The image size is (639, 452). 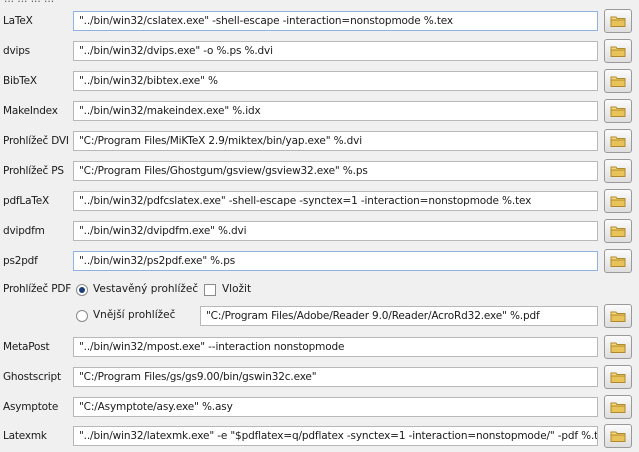 I want to click on row-dvipdfm: dvipdfm "../bin/win32/dvipdfm.exe" %.dvi, so click(x=319, y=232).